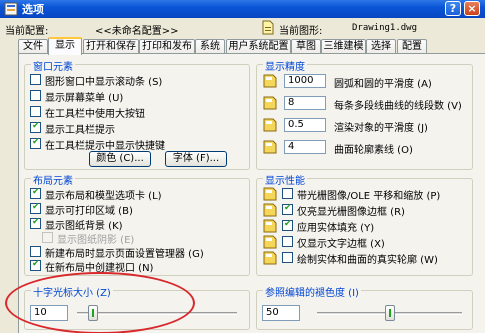 This screenshot has width=485, height=333. I want to click on label-true-silhouettes: 绘制实体和曲面的真实轮廓 (W), so click(367, 260).